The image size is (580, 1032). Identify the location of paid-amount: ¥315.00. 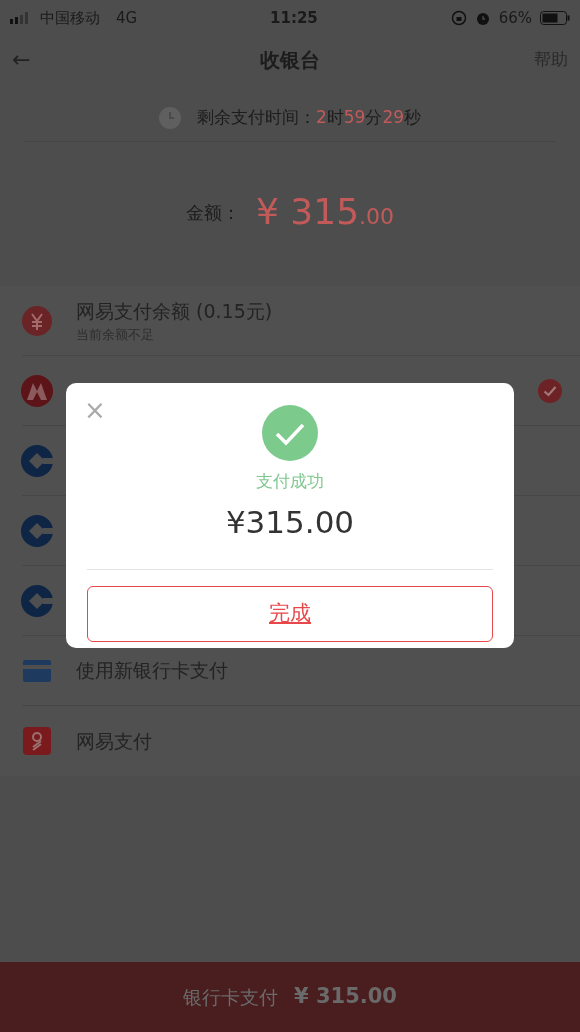
(290, 522).